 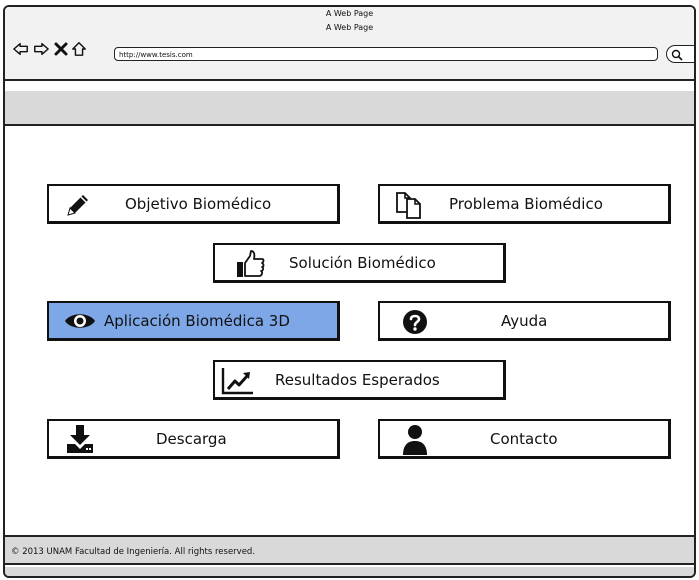 I want to click on solucion-biomedico-button: Solución Biomédico, so click(x=359, y=263).